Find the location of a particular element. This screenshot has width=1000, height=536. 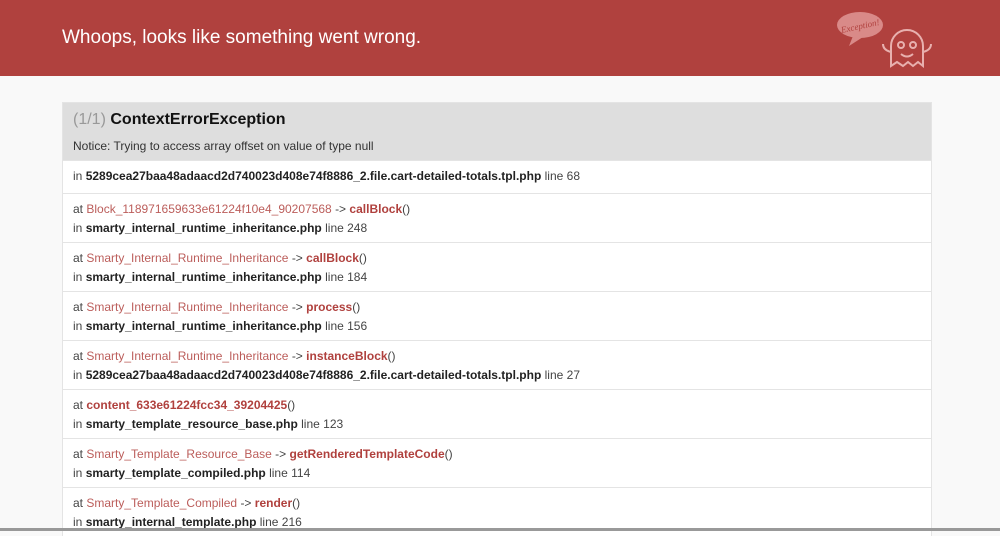

frame-file: smarty_internal_template.php is located at coordinates (171, 522).